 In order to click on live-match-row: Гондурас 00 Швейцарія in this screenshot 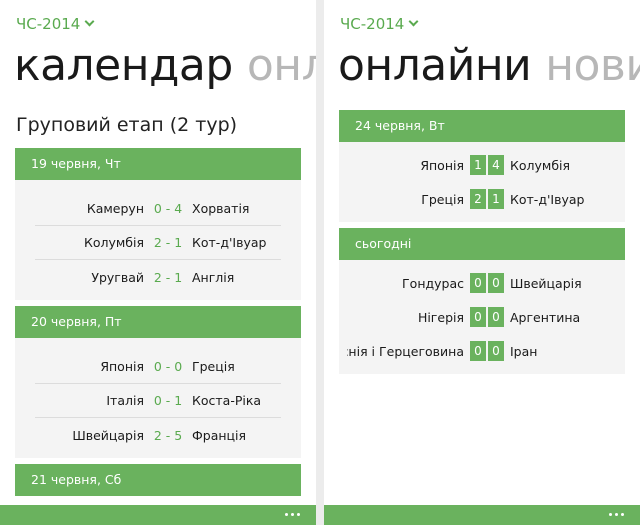, I will do `click(482, 283)`.